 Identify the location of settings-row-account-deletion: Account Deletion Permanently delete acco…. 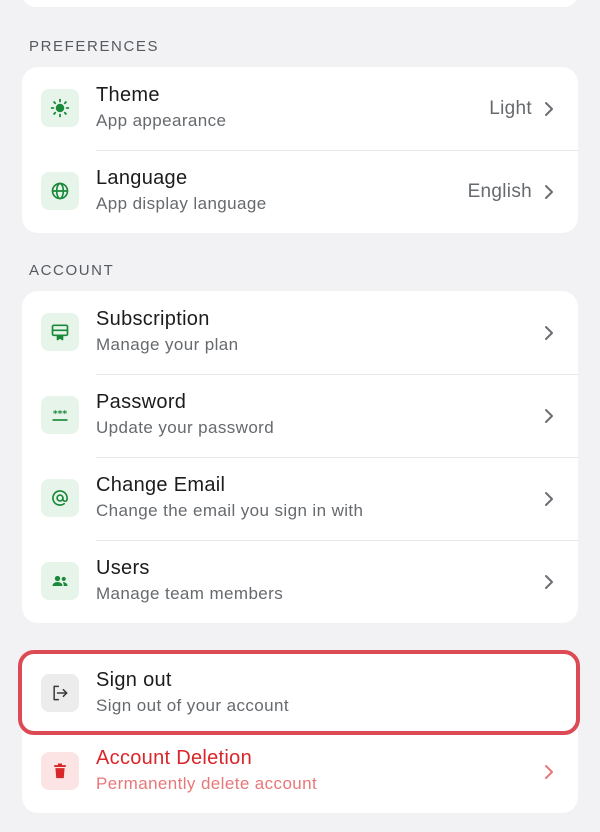
(300, 771).